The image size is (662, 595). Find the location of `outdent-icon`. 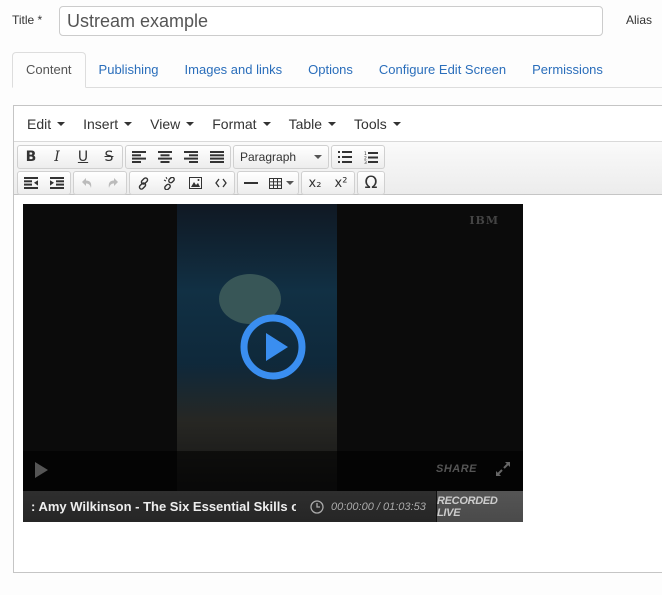

outdent-icon is located at coordinates (31, 183).